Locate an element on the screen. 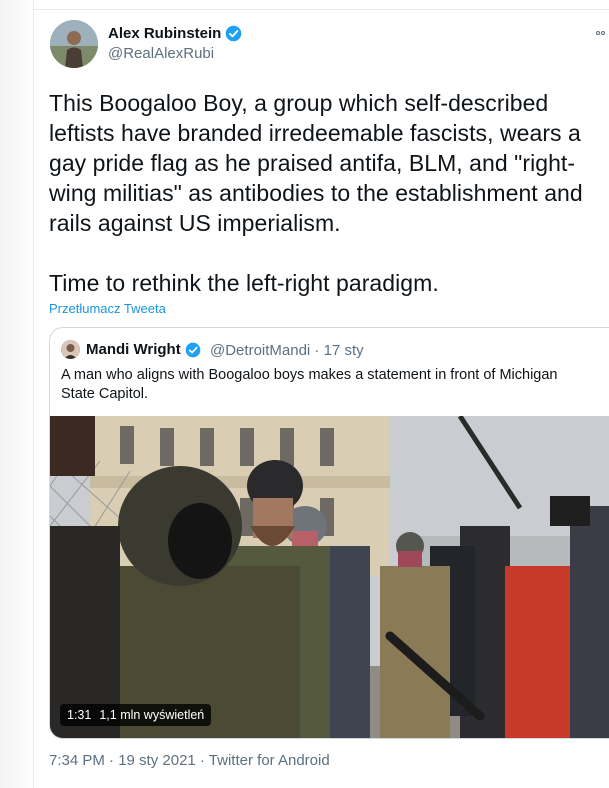 The height and width of the screenshot is (788, 609). author-name: Alex Rubinstein is located at coordinates (175, 33).